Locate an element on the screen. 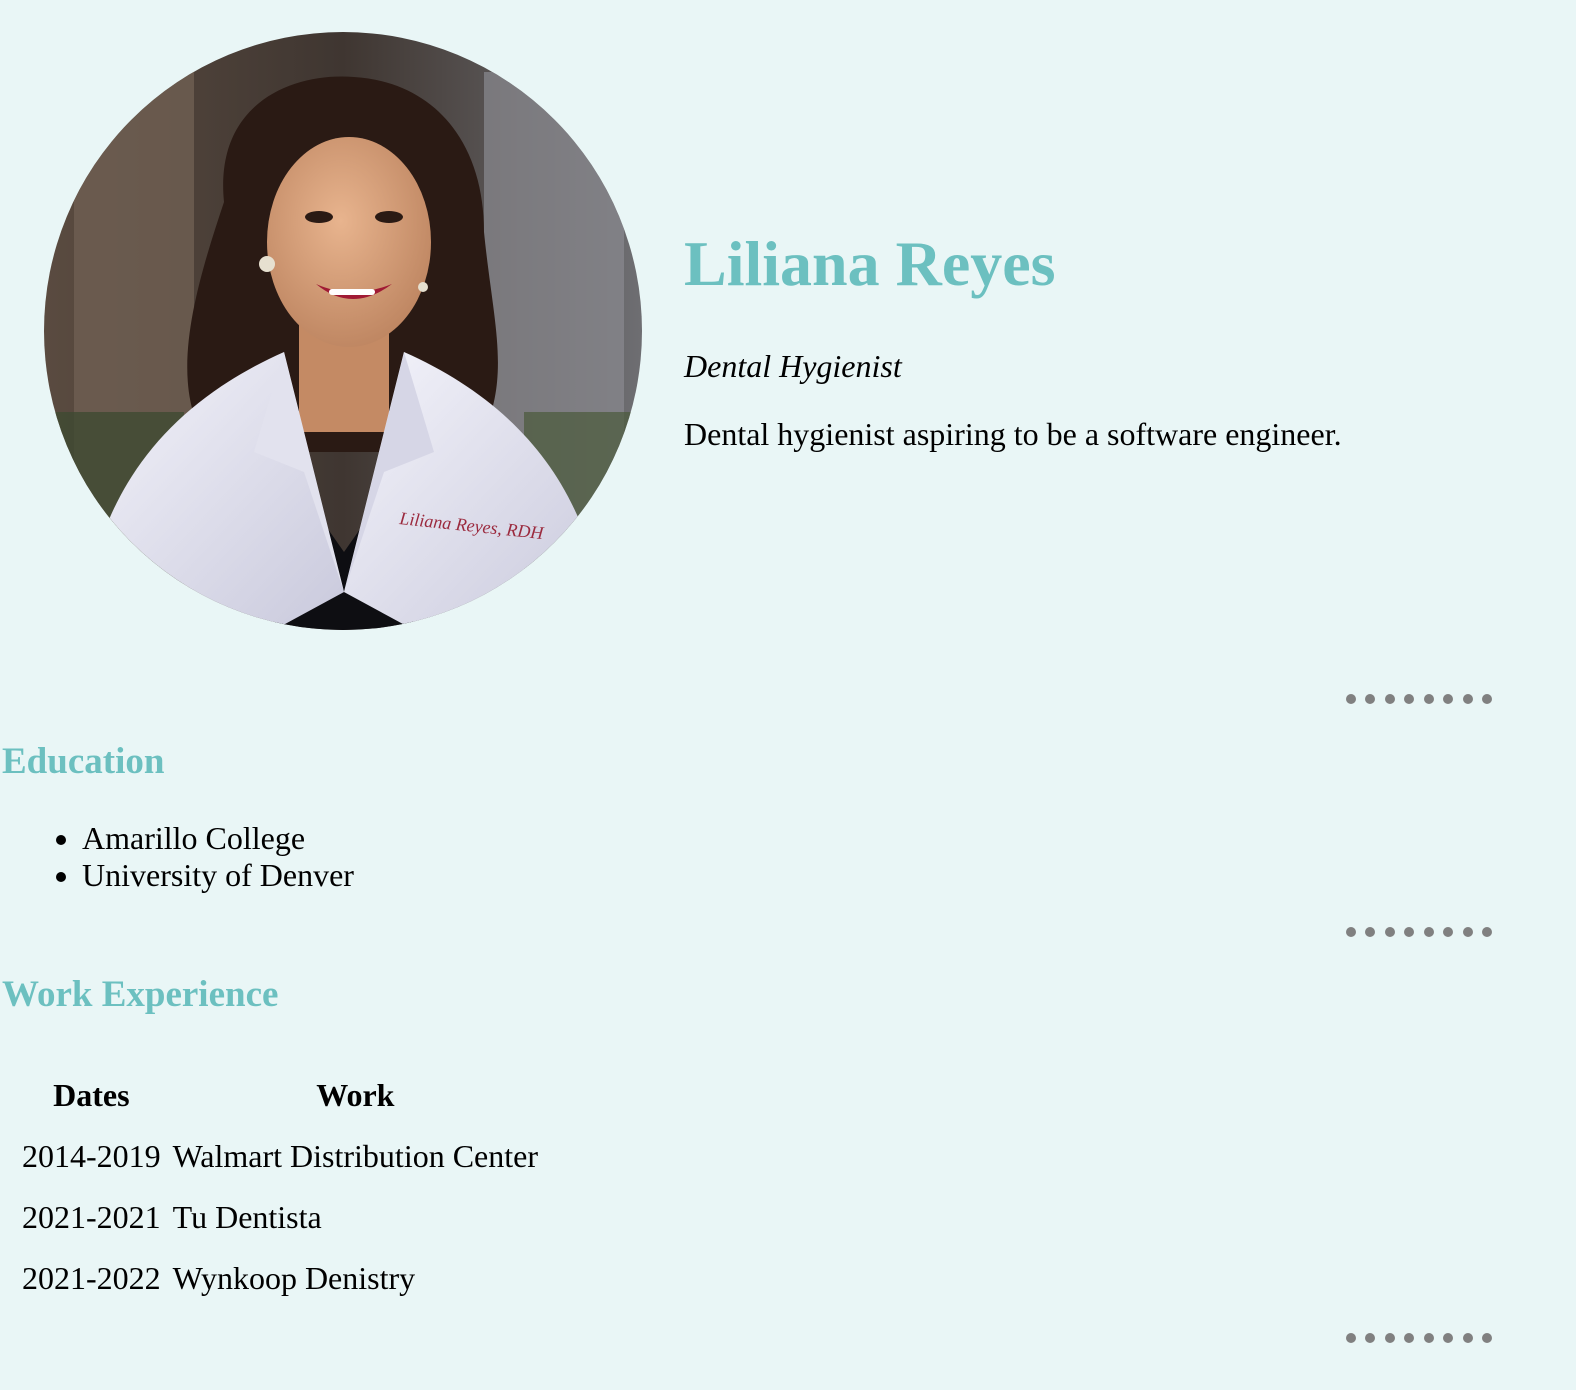 Image resolution: width=1576 pixels, height=1390 pixels. column-header-dates: Dates is located at coordinates (91, 1094).